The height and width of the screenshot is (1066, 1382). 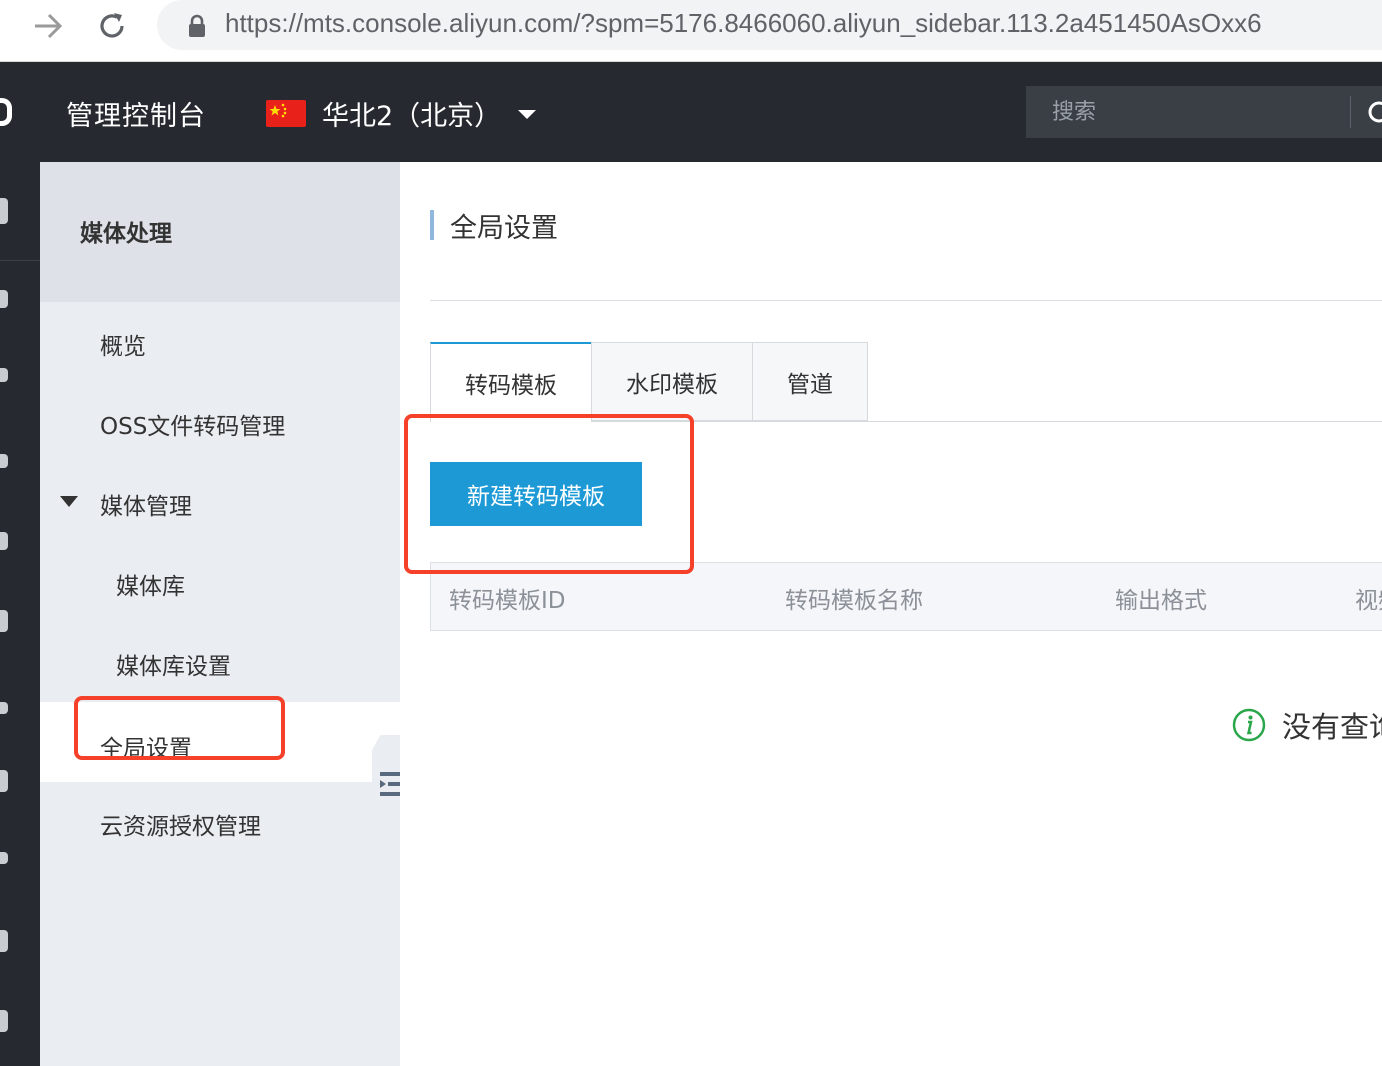 What do you see at coordinates (527, 114) in the screenshot?
I see `region-chevron-down-icon` at bounding box center [527, 114].